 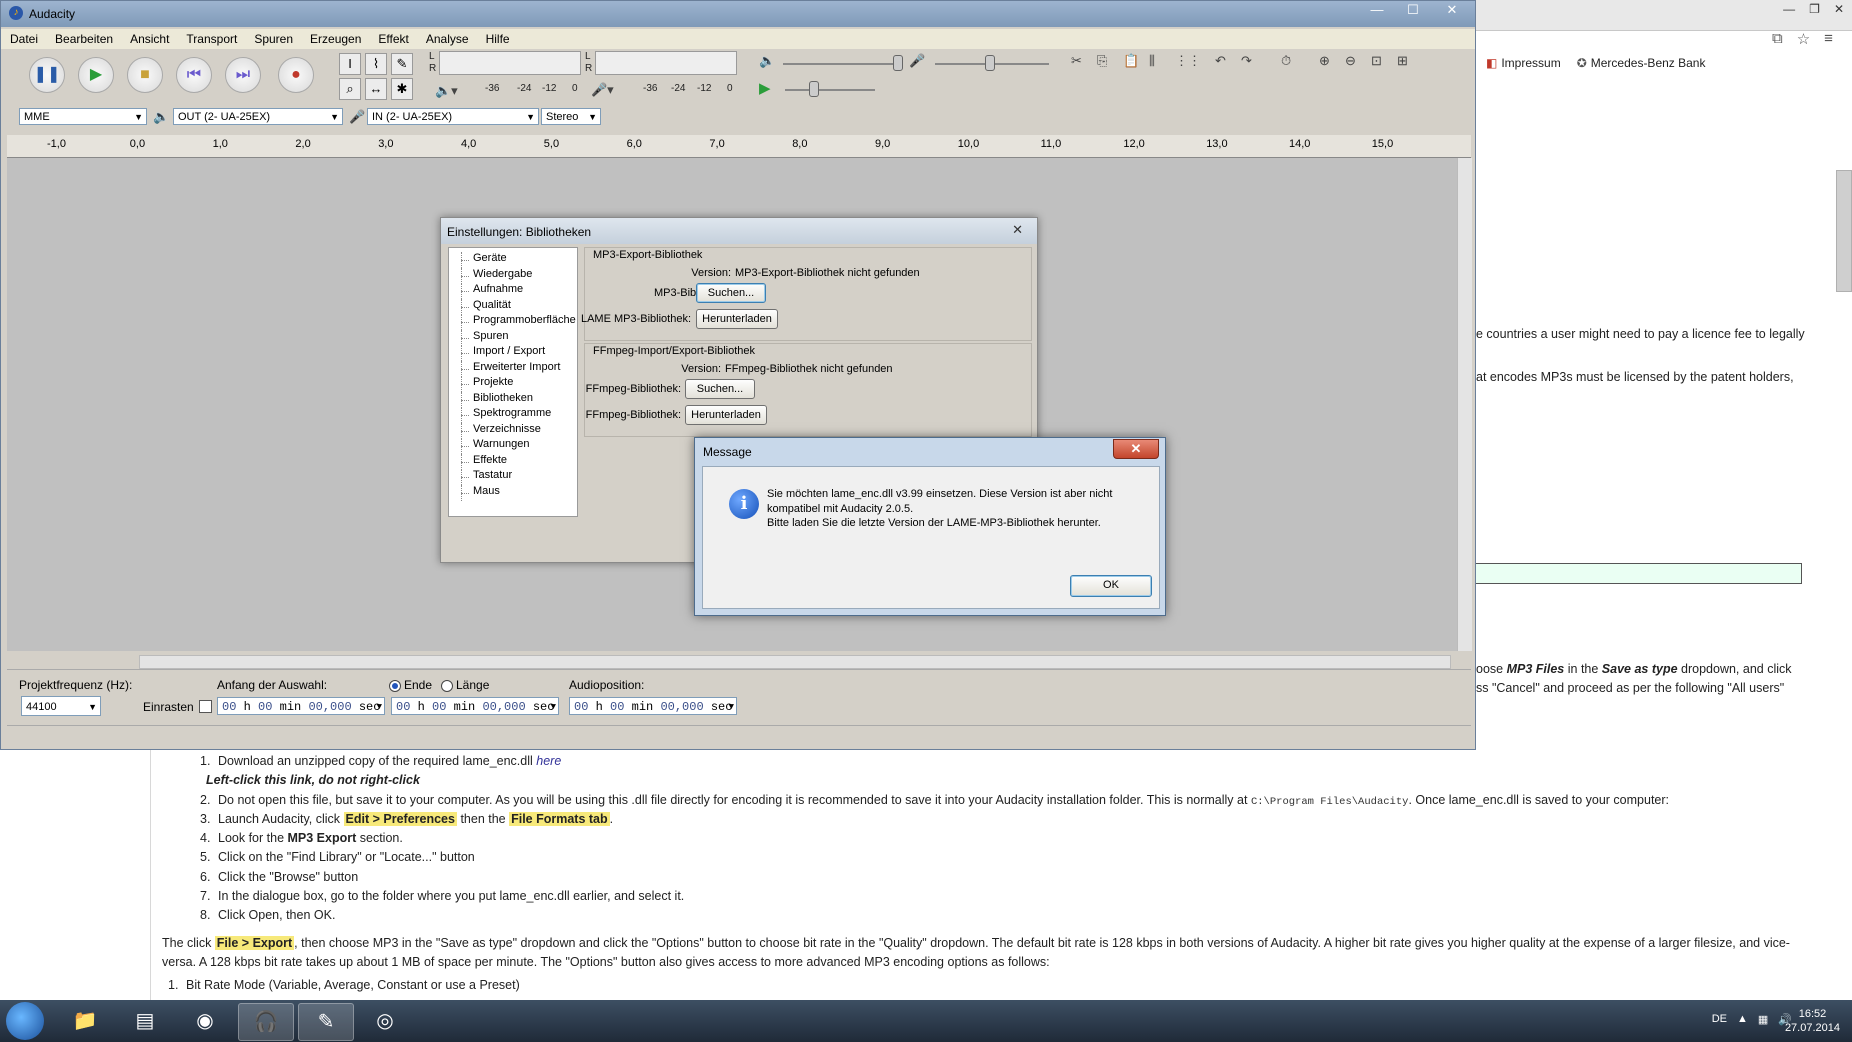 What do you see at coordinates (1350, 61) in the screenshot?
I see `zoom-out-icon: ⊖` at bounding box center [1350, 61].